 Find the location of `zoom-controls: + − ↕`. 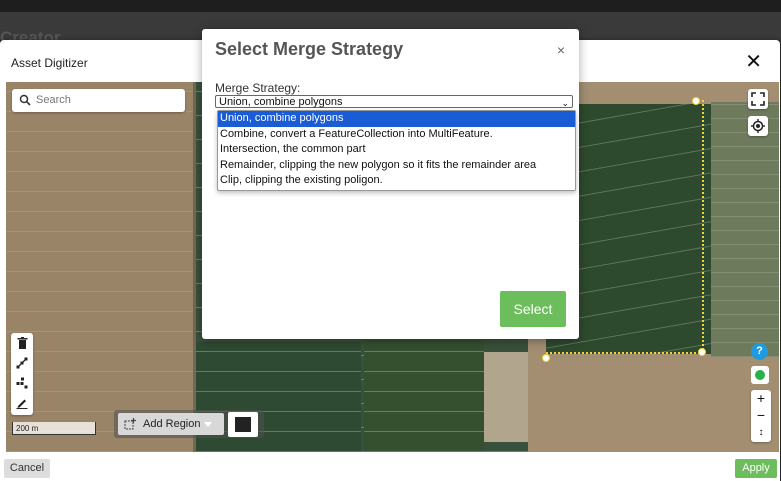

zoom-controls: + − ↕ is located at coordinates (761, 416).